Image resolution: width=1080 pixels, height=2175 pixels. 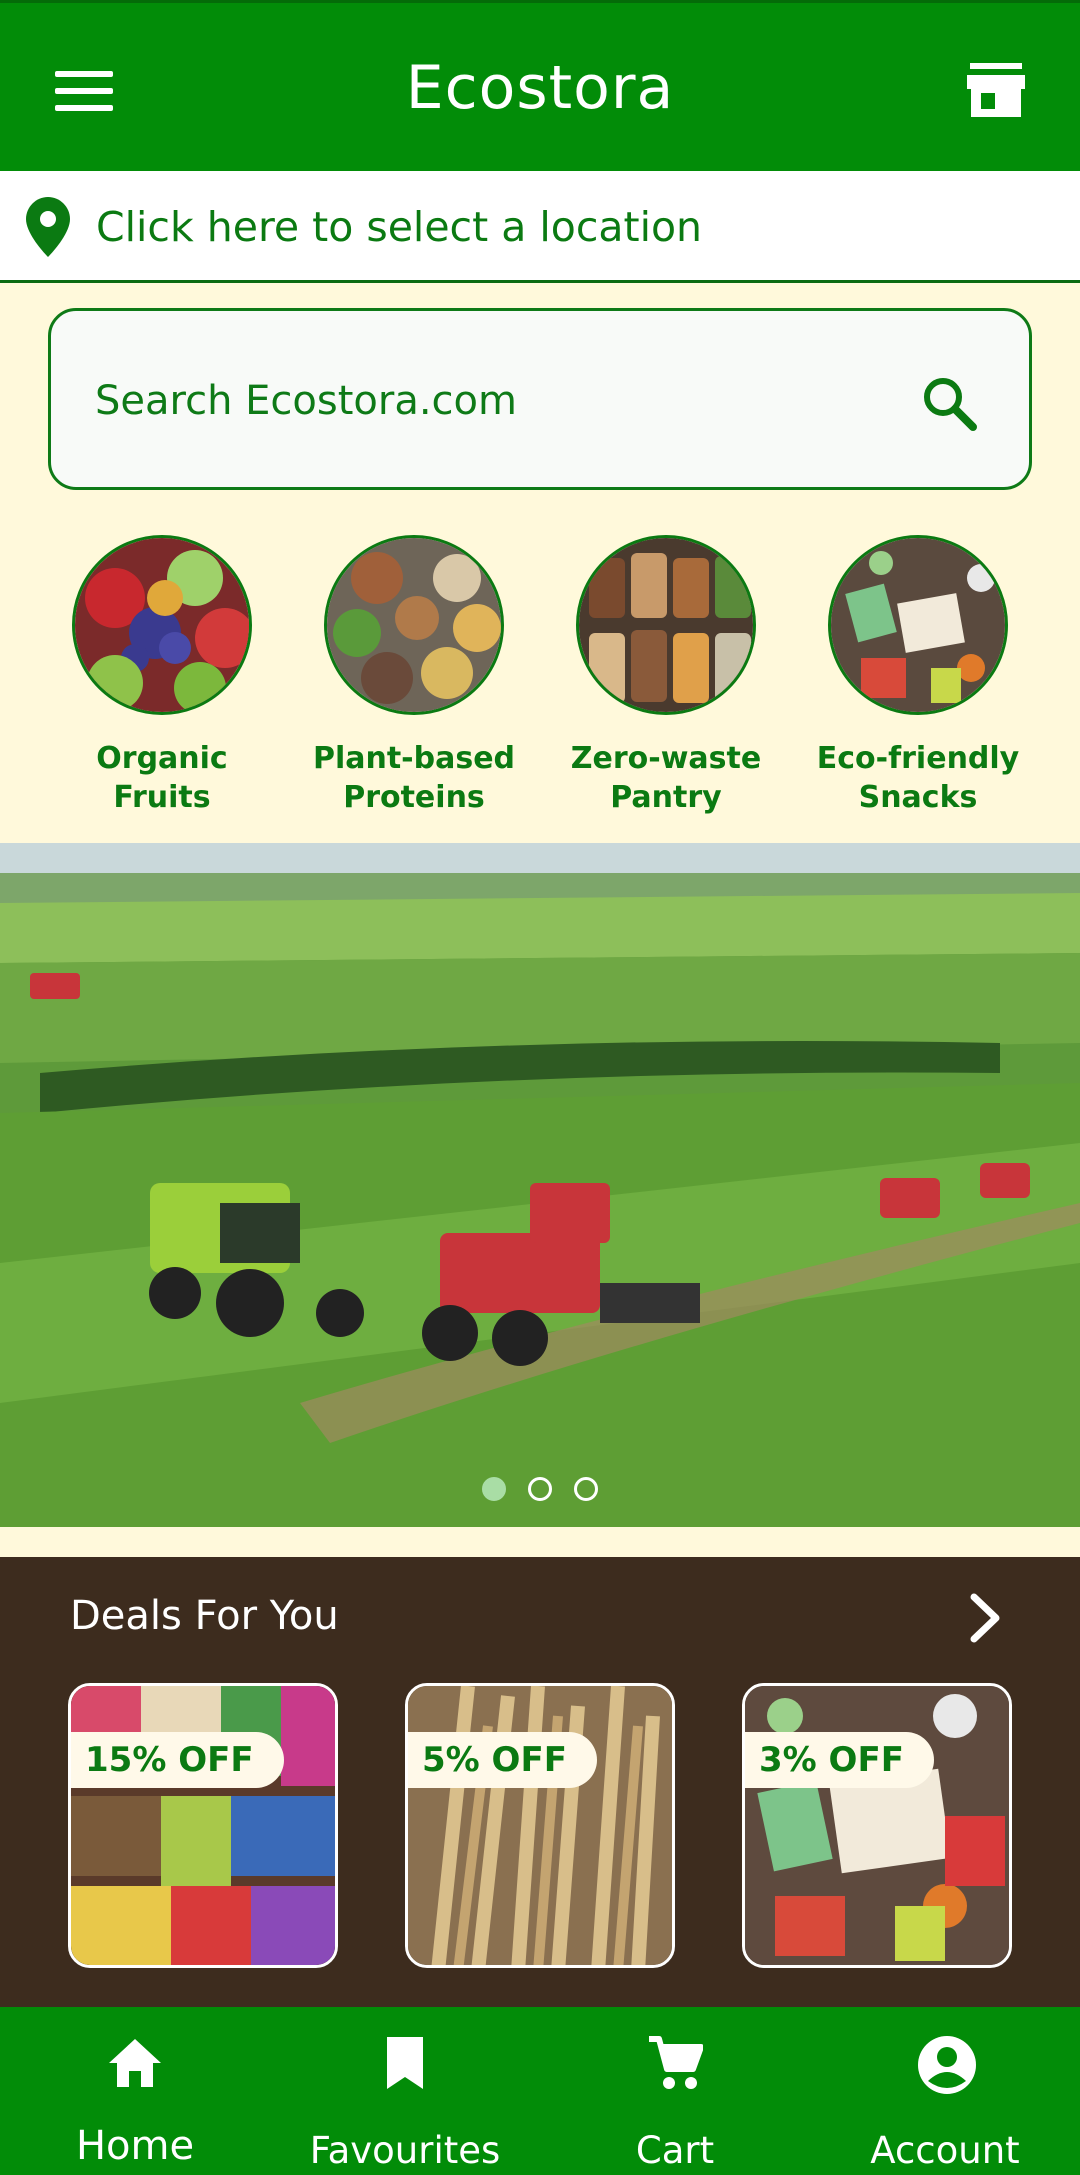 What do you see at coordinates (986, 1618) in the screenshot?
I see `chevron-right-icon` at bounding box center [986, 1618].